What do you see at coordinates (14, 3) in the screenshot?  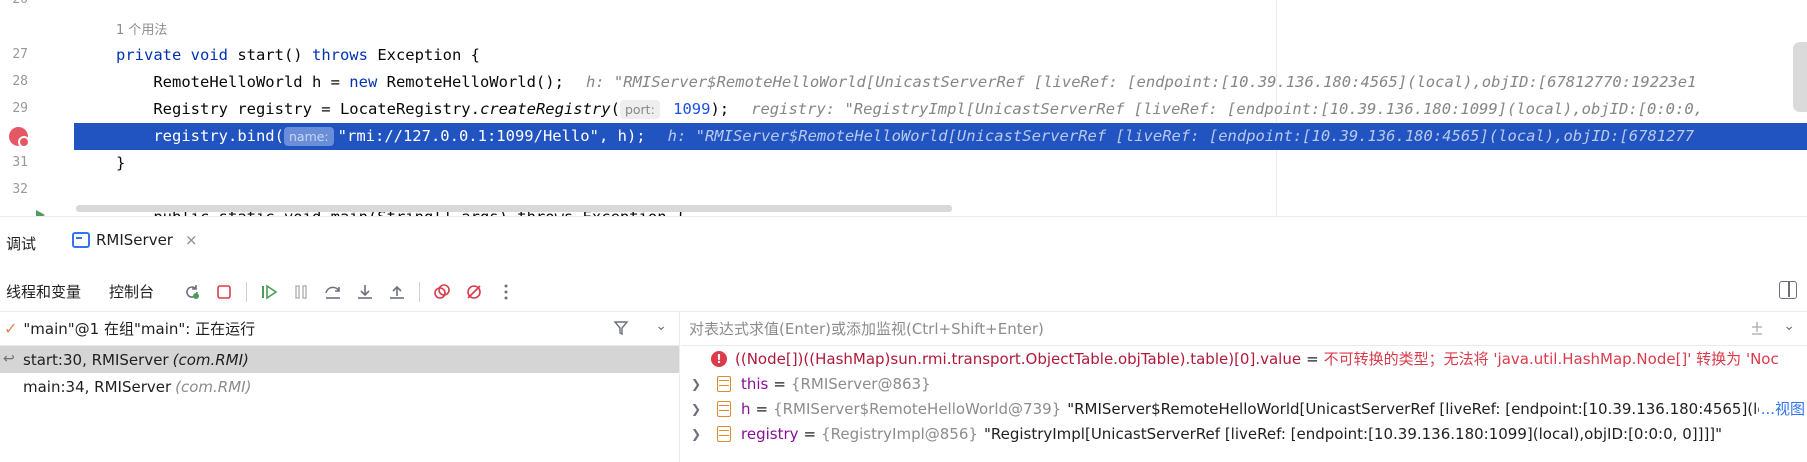 I see `line-number: 26` at bounding box center [14, 3].